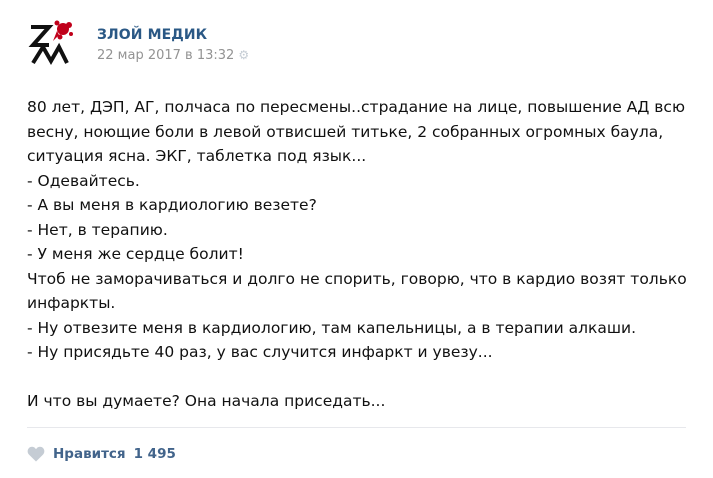 The image size is (713, 478). What do you see at coordinates (135, 254) in the screenshot?
I see `text-line: - У меня же сердце болит!` at bounding box center [135, 254].